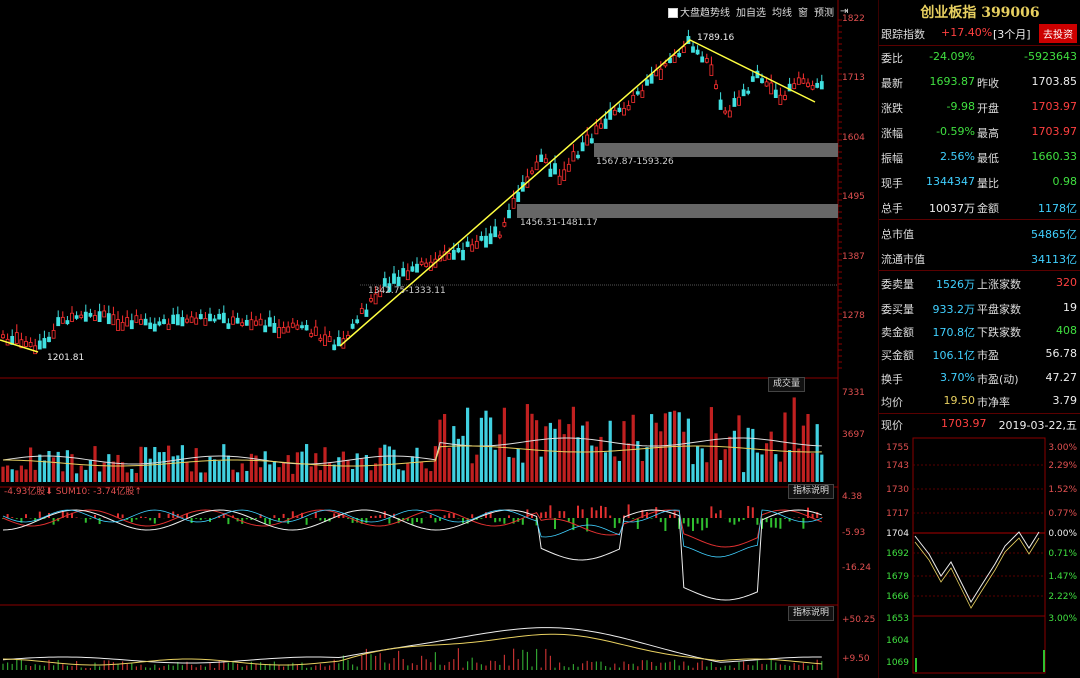 The height and width of the screenshot is (678, 1080). Describe the element at coordinates (853, 393) in the screenshot. I see `volume-tick: 7331` at that location.